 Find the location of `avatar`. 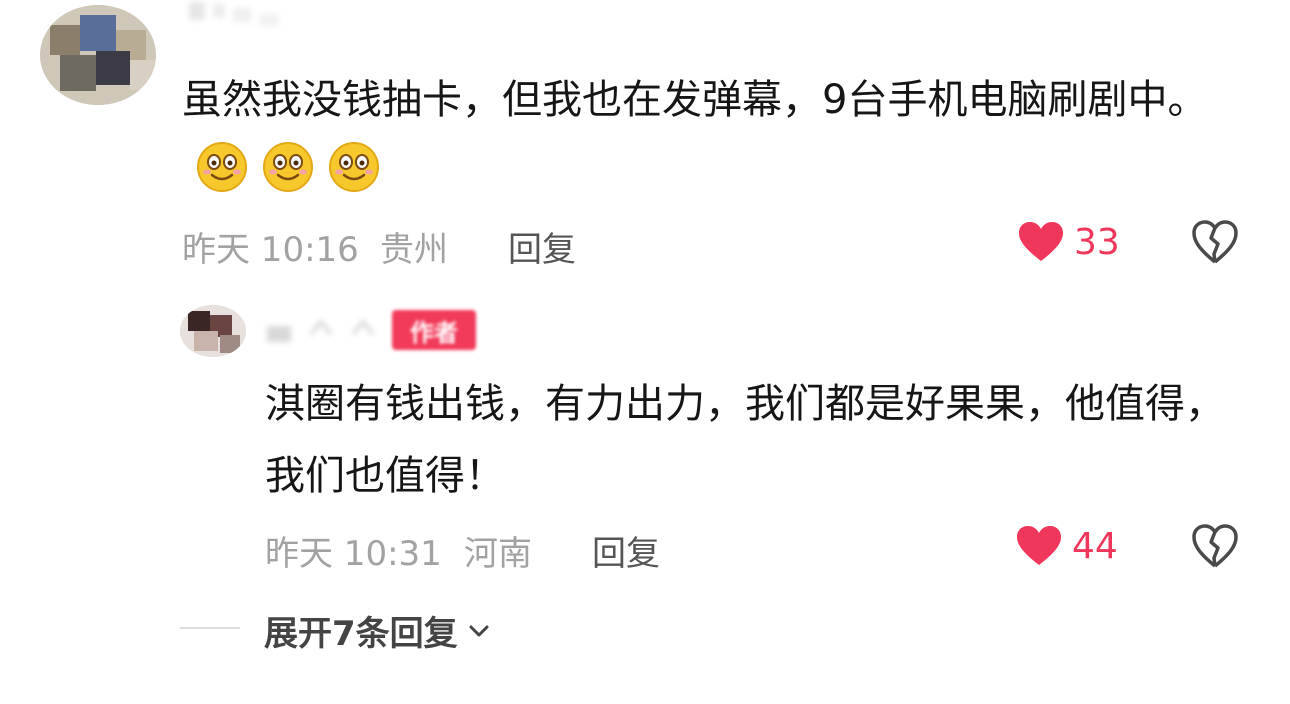

avatar is located at coordinates (98, 55).